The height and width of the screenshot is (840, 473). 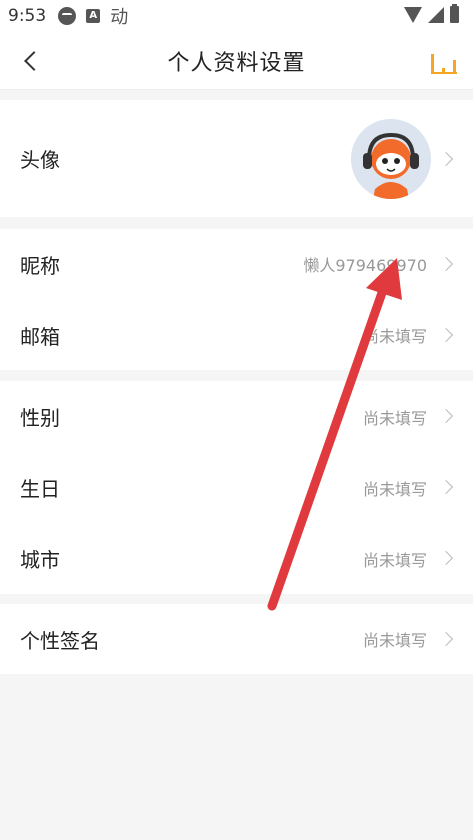 I want to click on notification-app-icon, so click(x=67, y=16).